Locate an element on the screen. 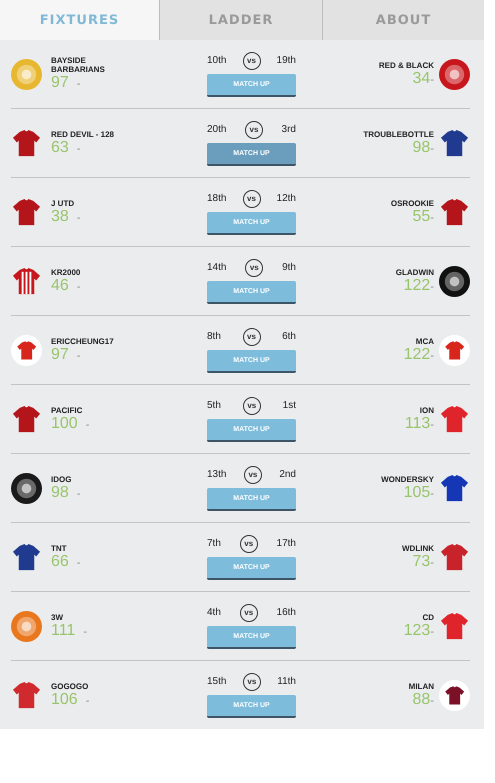 The width and height of the screenshot is (495, 783). team-name: WONDERSKY is located at coordinates (407, 479).